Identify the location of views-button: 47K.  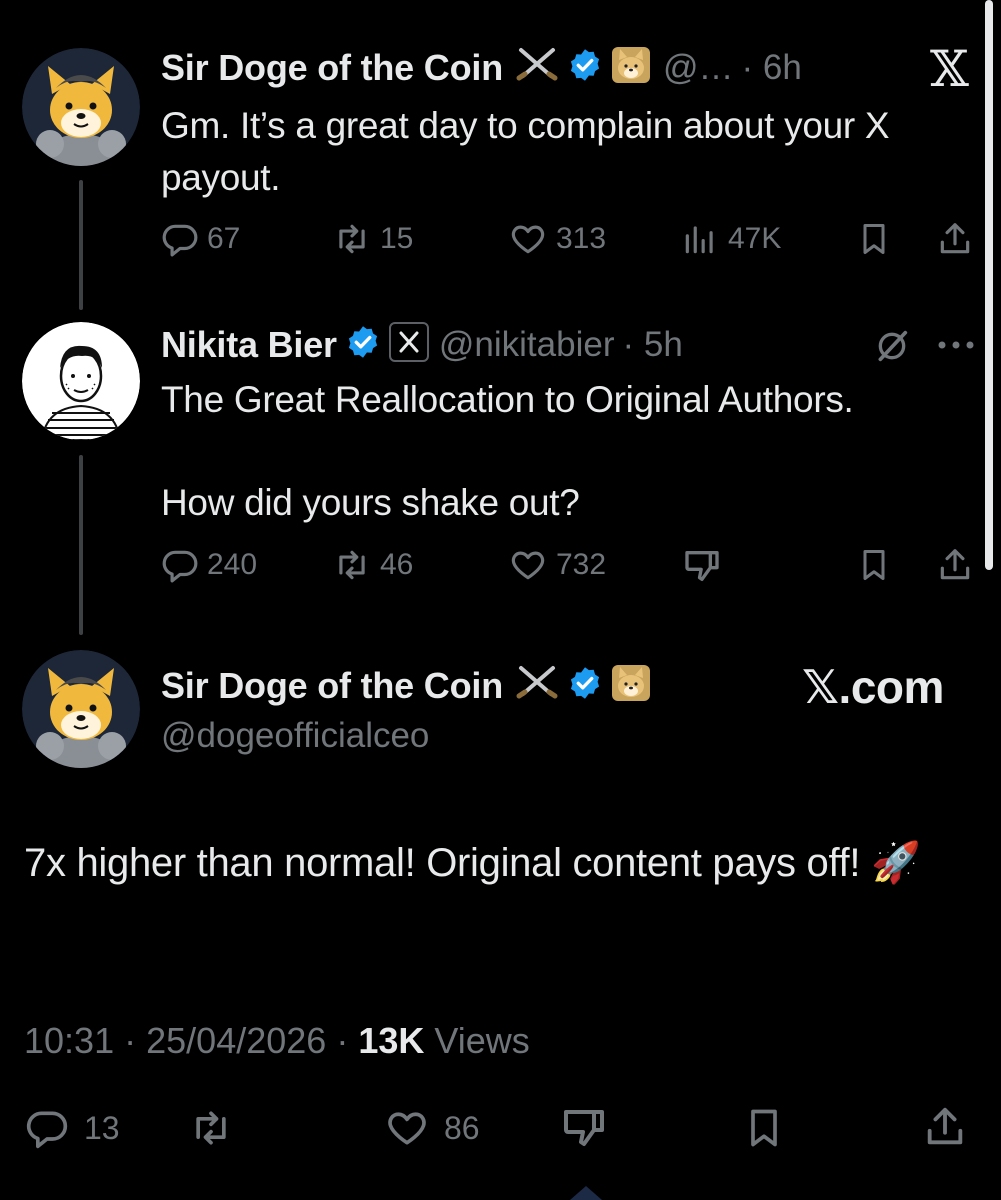
(730, 239).